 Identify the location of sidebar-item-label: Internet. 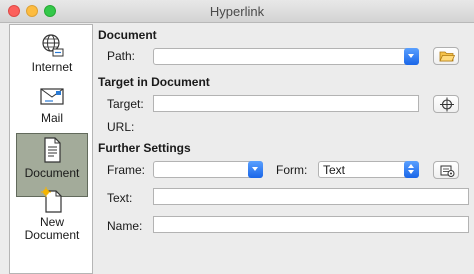
(52, 67).